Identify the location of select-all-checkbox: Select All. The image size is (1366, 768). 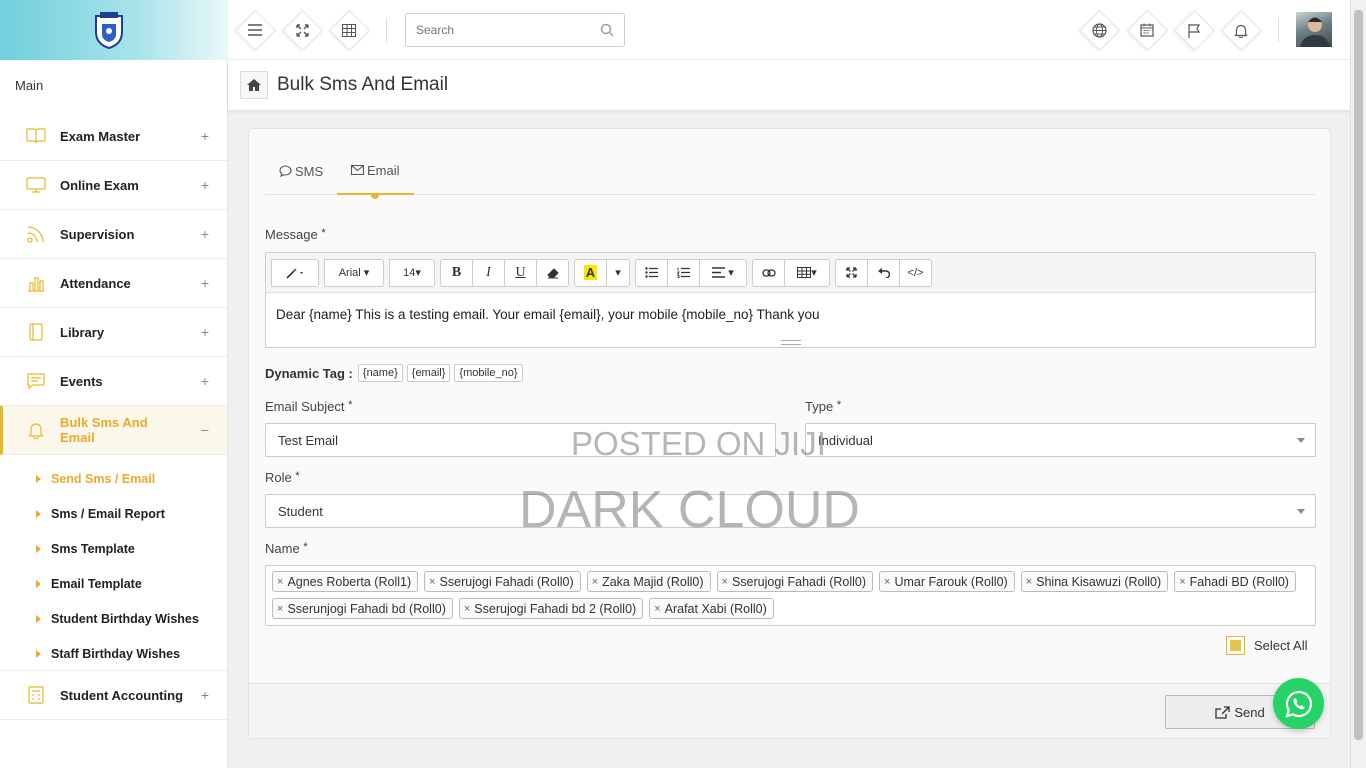
(1266, 645).